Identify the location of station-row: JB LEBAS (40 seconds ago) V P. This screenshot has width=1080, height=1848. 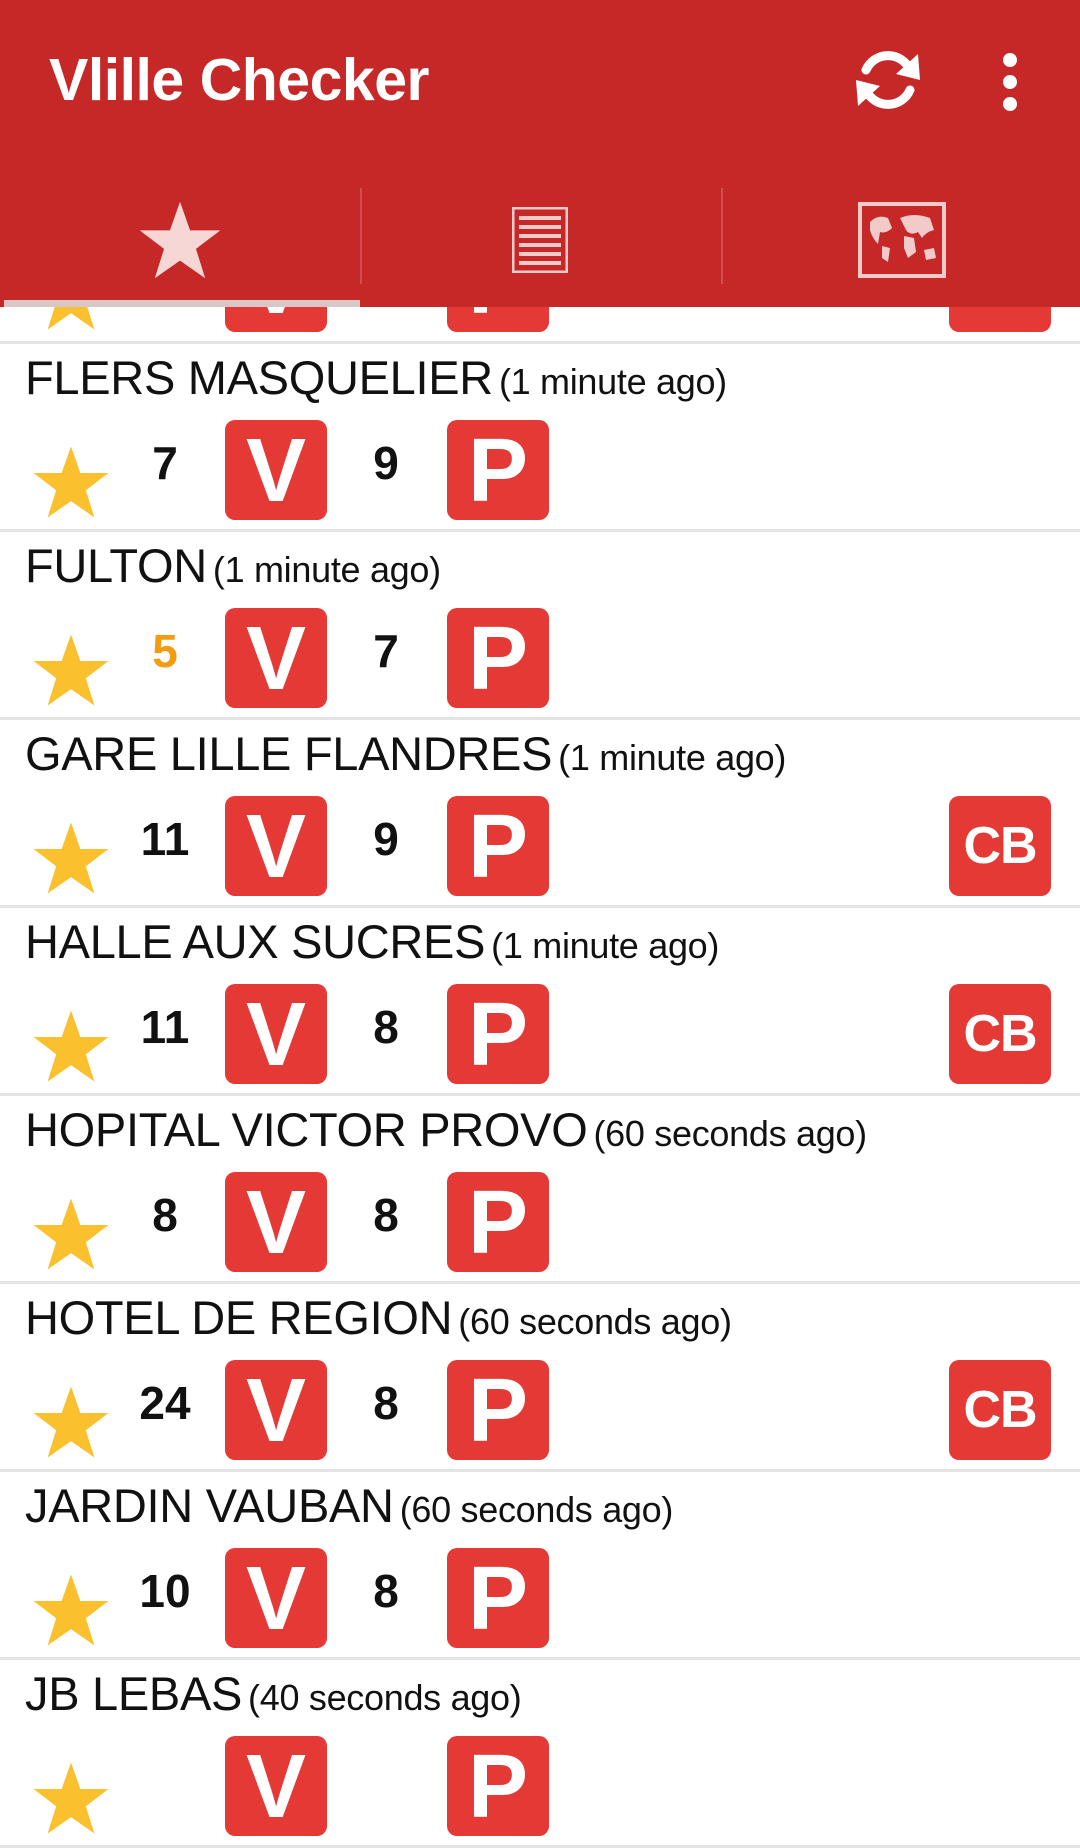
(540, 1754).